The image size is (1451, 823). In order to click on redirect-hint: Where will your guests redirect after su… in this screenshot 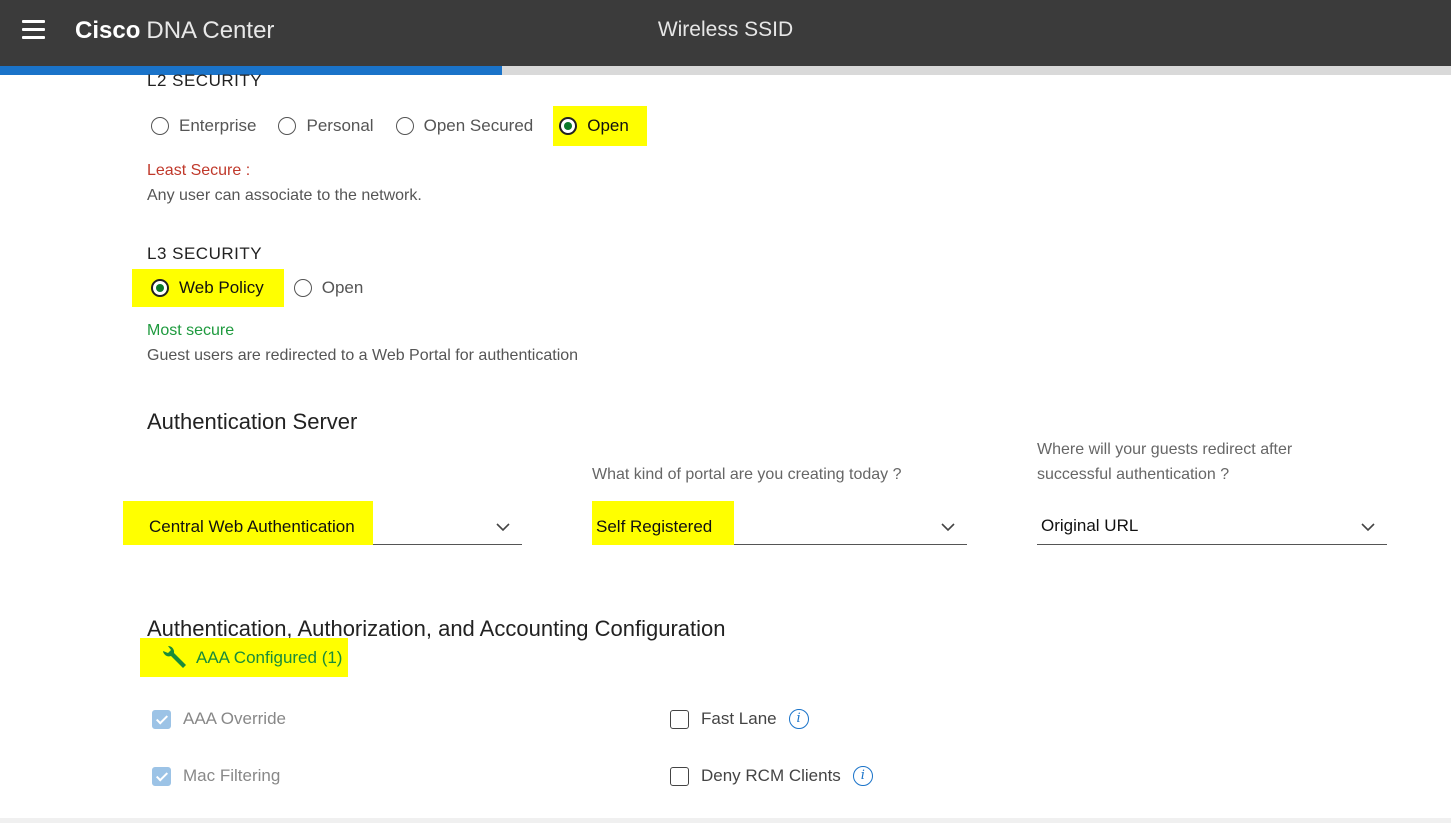, I will do `click(1164, 462)`.